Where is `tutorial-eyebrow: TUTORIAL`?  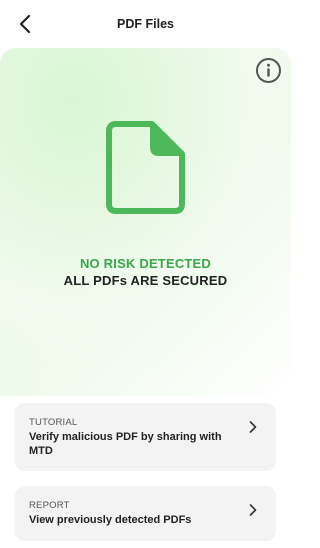 tutorial-eyebrow: TUTORIAL is located at coordinates (53, 422).